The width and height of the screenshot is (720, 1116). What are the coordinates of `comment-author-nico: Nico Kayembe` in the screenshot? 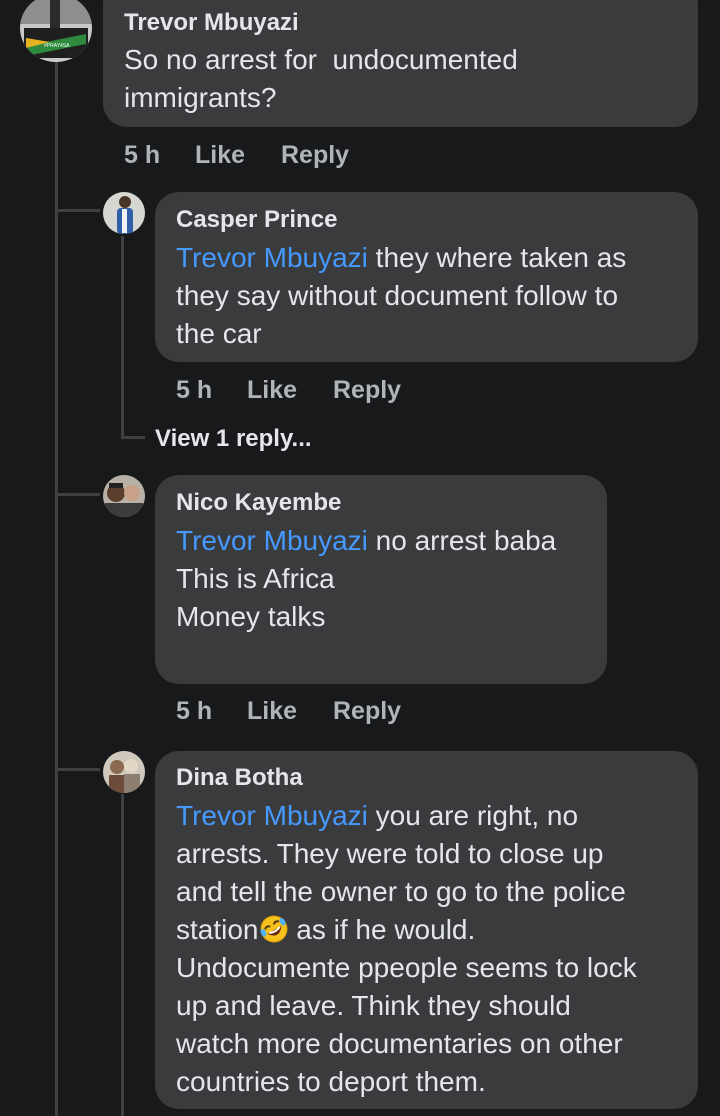 It's located at (258, 503).